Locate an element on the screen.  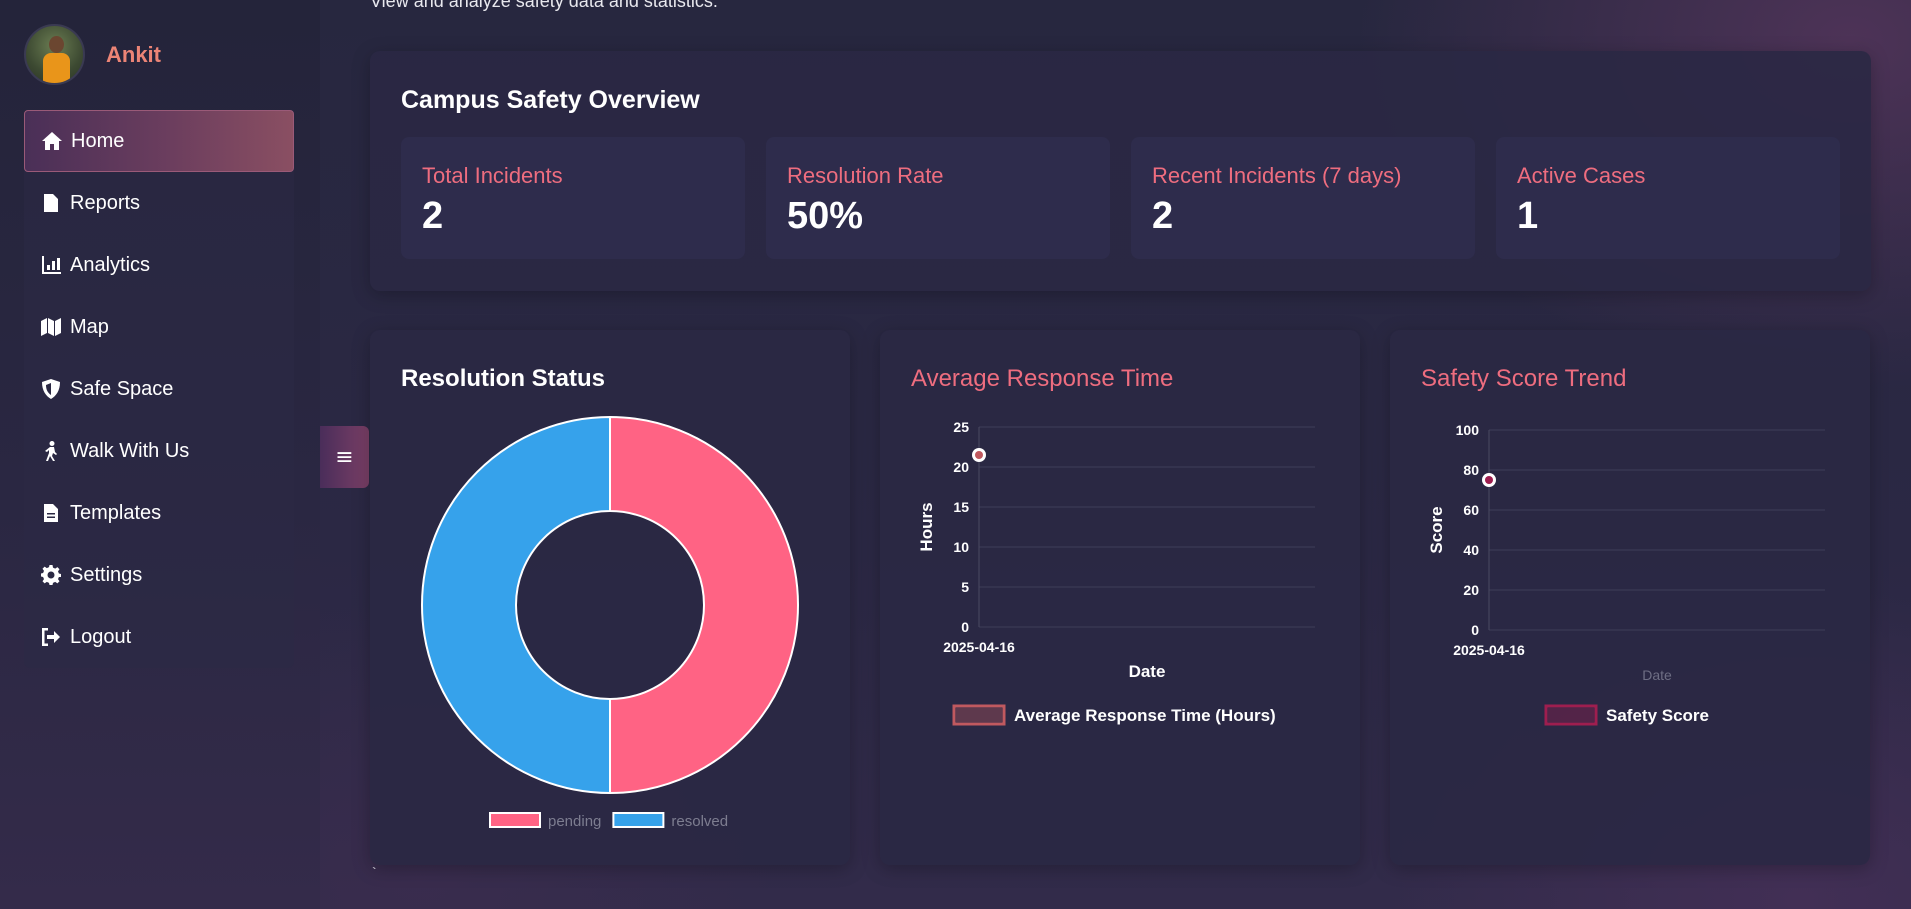
sidebar-item-label: Safe Space is located at coordinates (122, 388).